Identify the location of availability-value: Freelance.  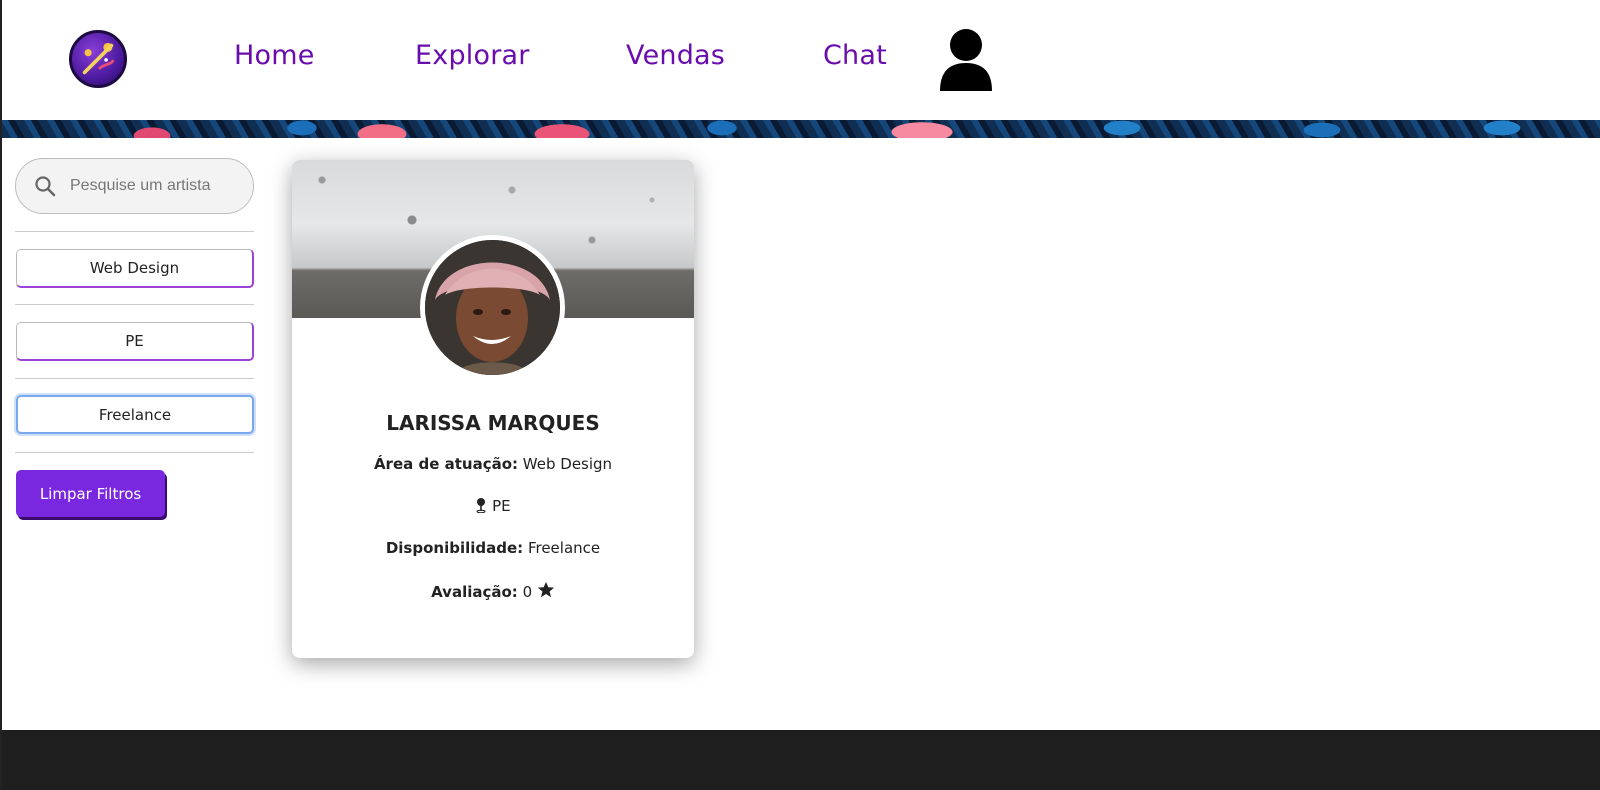
(564, 548).